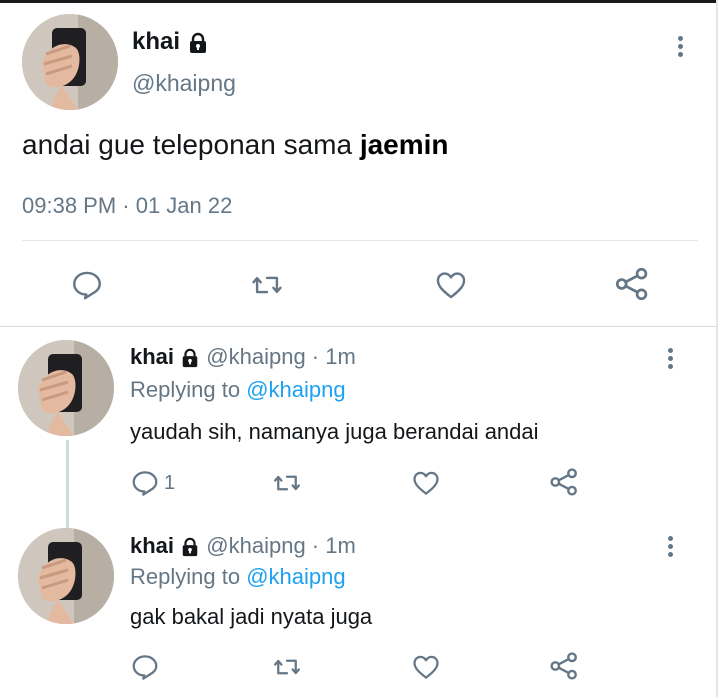 The image size is (718, 697). I want to click on tweet-text: andai gue teleponan sama jaemin, so click(235, 145).